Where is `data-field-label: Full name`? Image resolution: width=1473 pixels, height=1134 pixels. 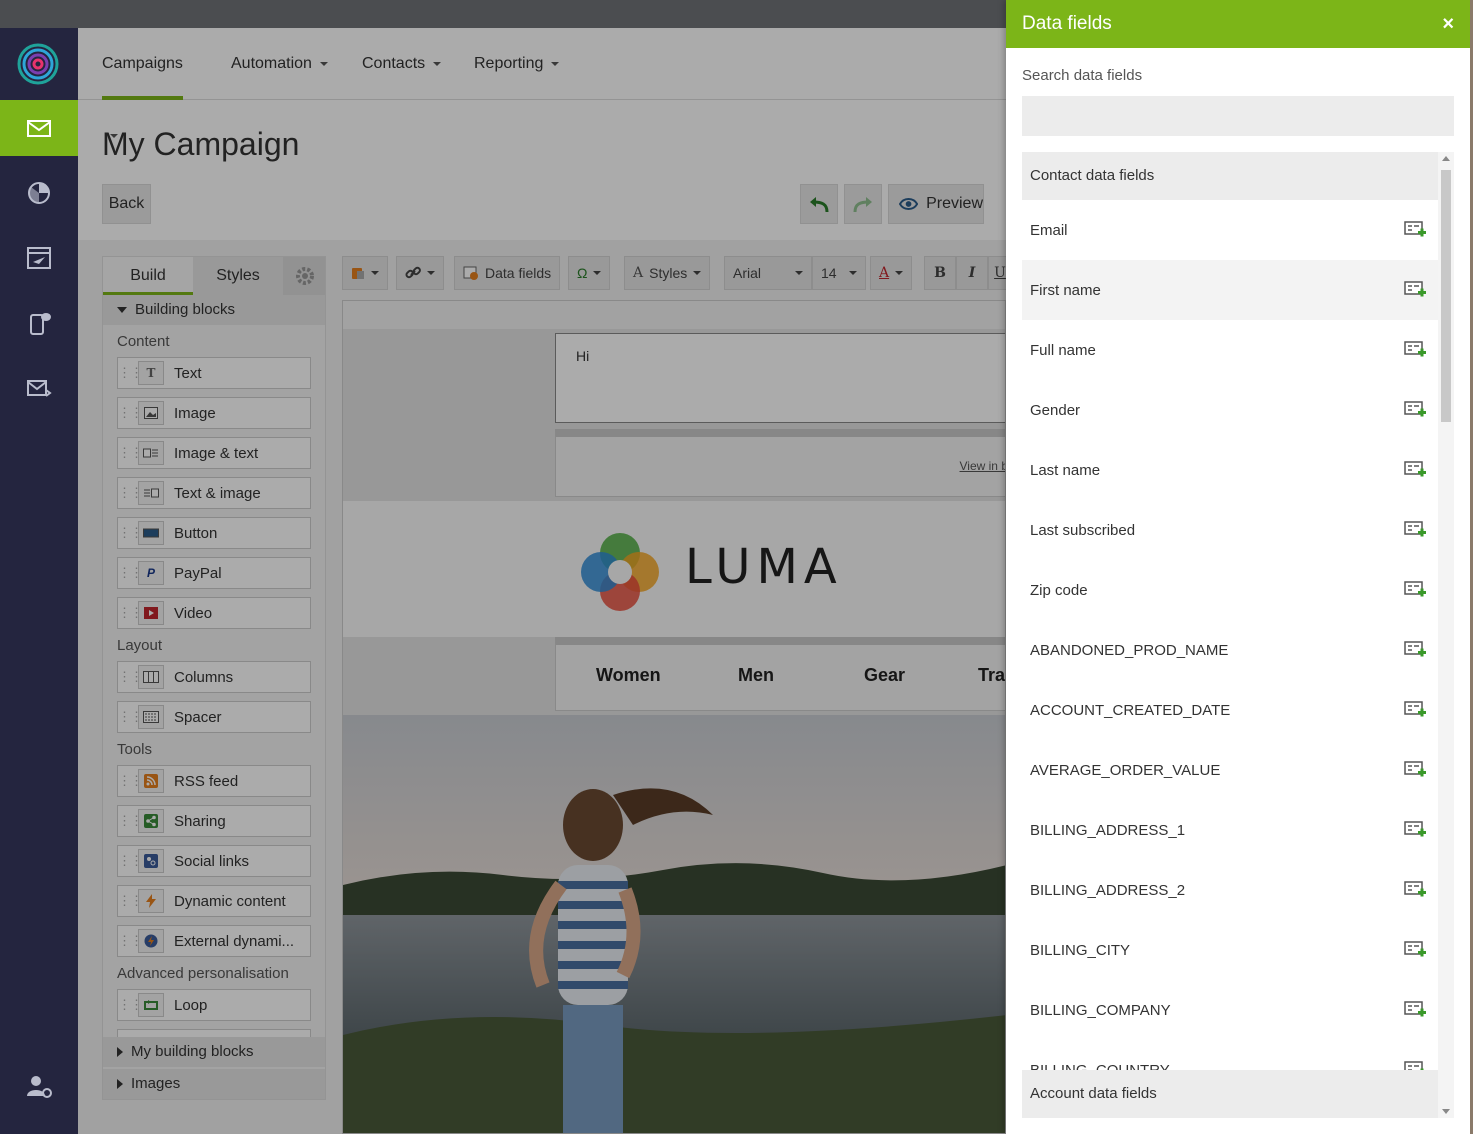
data-field-label: Full name is located at coordinates (1063, 350).